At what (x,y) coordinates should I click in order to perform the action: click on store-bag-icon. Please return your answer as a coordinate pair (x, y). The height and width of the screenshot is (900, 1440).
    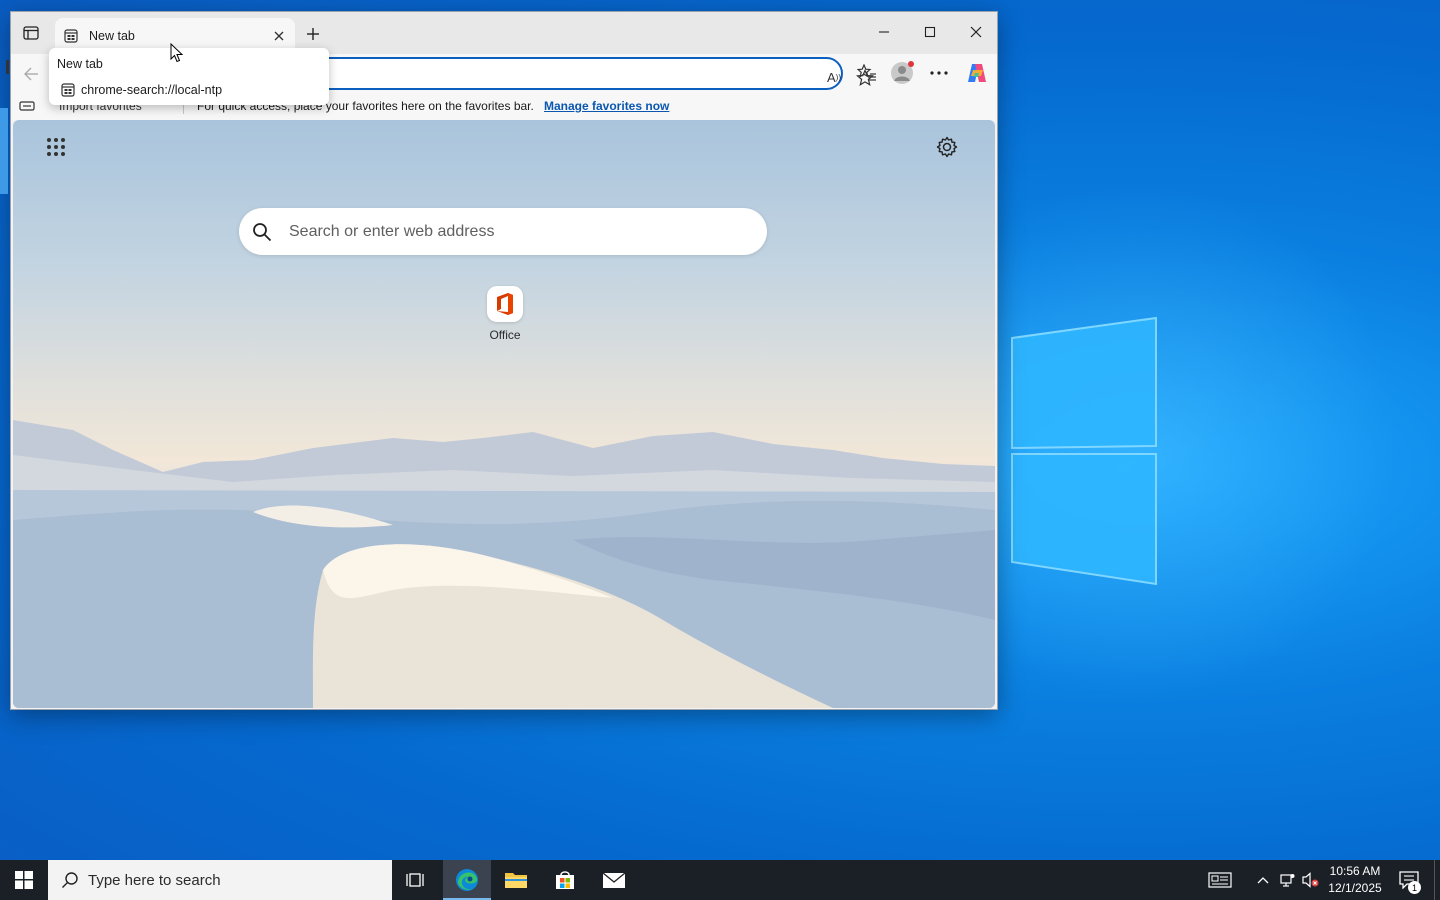
    Looking at the image, I should click on (565, 880).